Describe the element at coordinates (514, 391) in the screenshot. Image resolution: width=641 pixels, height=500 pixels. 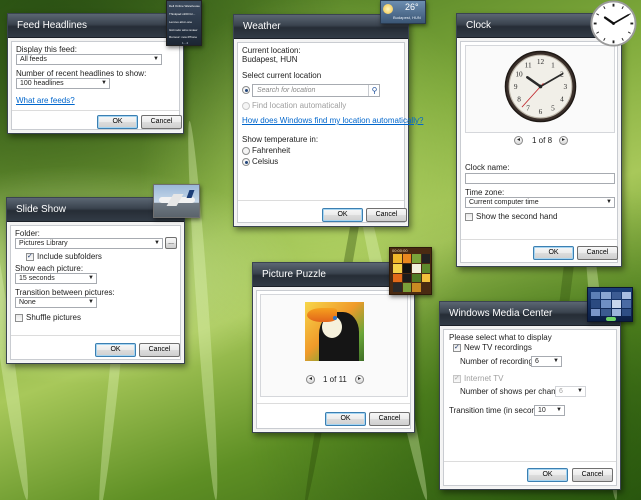
I see `shows-per-channel-label: Number of shows per channel:` at that location.